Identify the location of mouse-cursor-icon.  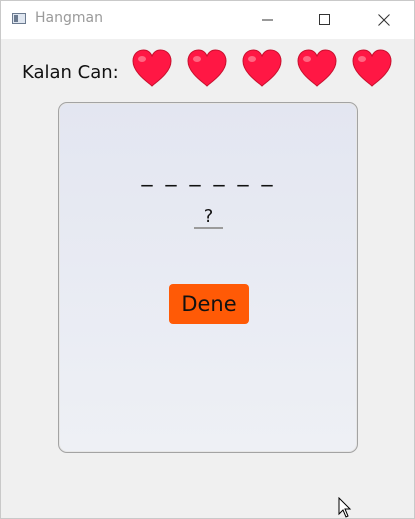
(345, 507).